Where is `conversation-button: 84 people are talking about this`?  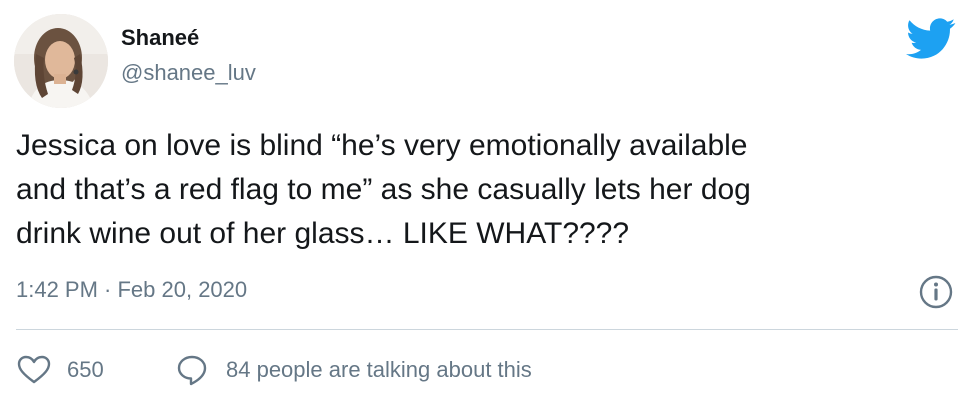 conversation-button: 84 people are talking about this is located at coordinates (354, 370).